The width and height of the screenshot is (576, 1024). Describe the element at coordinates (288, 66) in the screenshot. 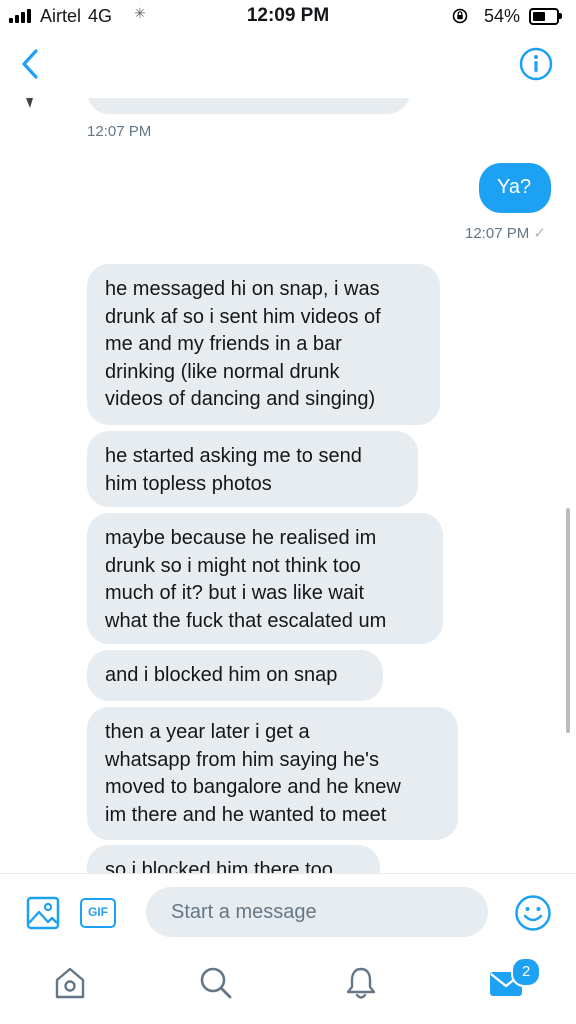

I see `conversation-header` at that location.